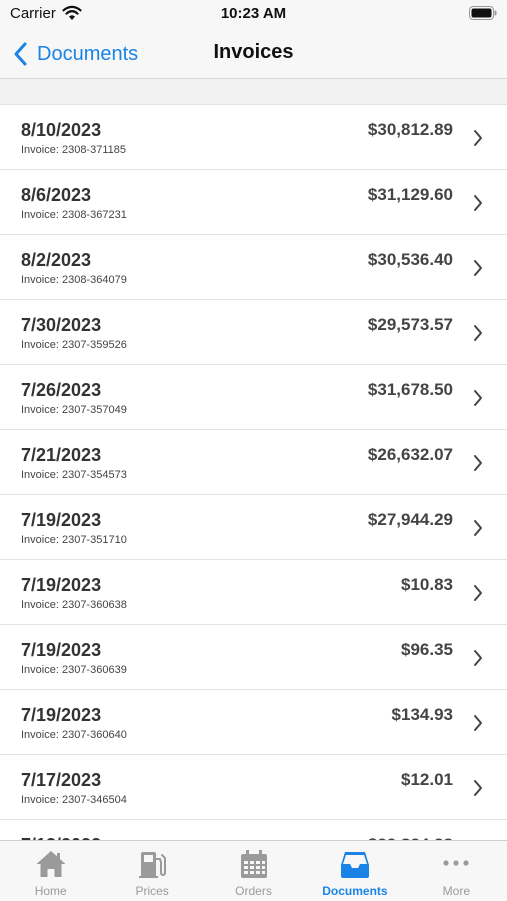 The image size is (507, 901). I want to click on tab-documents: Documents, so click(354, 871).